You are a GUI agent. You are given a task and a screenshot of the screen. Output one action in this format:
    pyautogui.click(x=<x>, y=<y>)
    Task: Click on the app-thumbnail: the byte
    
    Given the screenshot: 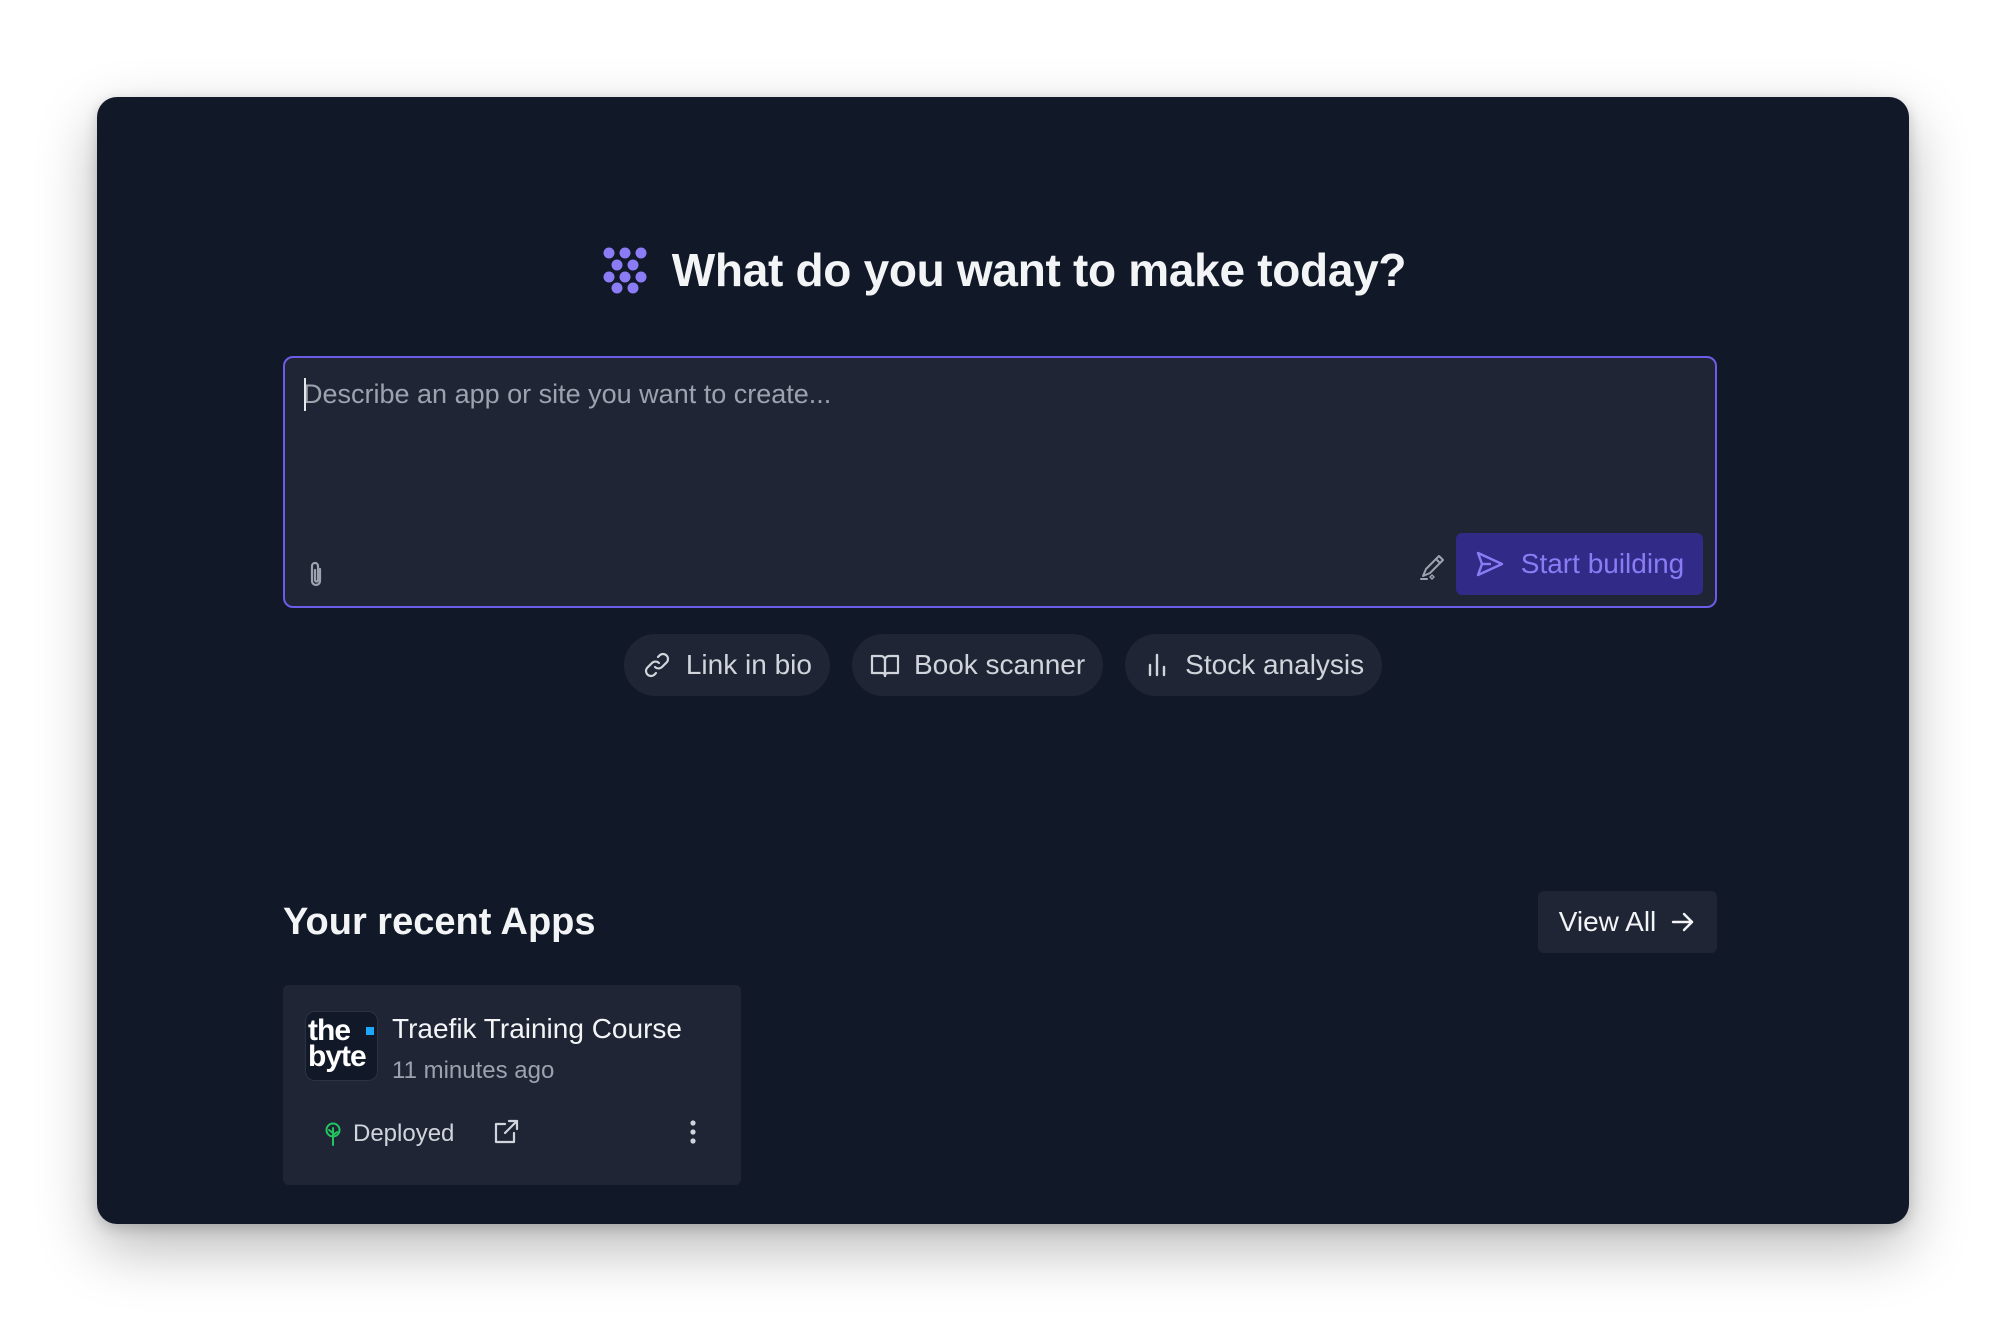 What is the action you would take?
    pyautogui.click(x=341, y=1046)
    